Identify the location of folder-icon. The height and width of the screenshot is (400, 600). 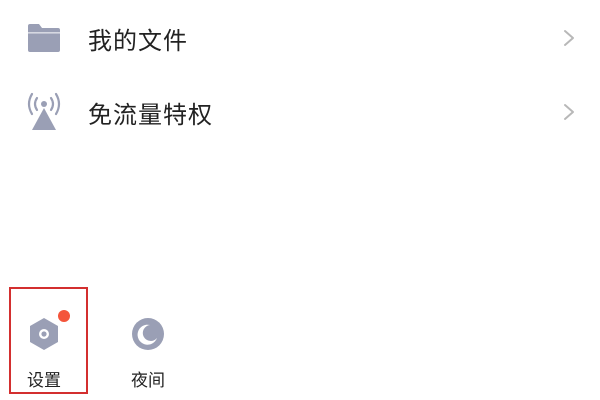
(44, 38).